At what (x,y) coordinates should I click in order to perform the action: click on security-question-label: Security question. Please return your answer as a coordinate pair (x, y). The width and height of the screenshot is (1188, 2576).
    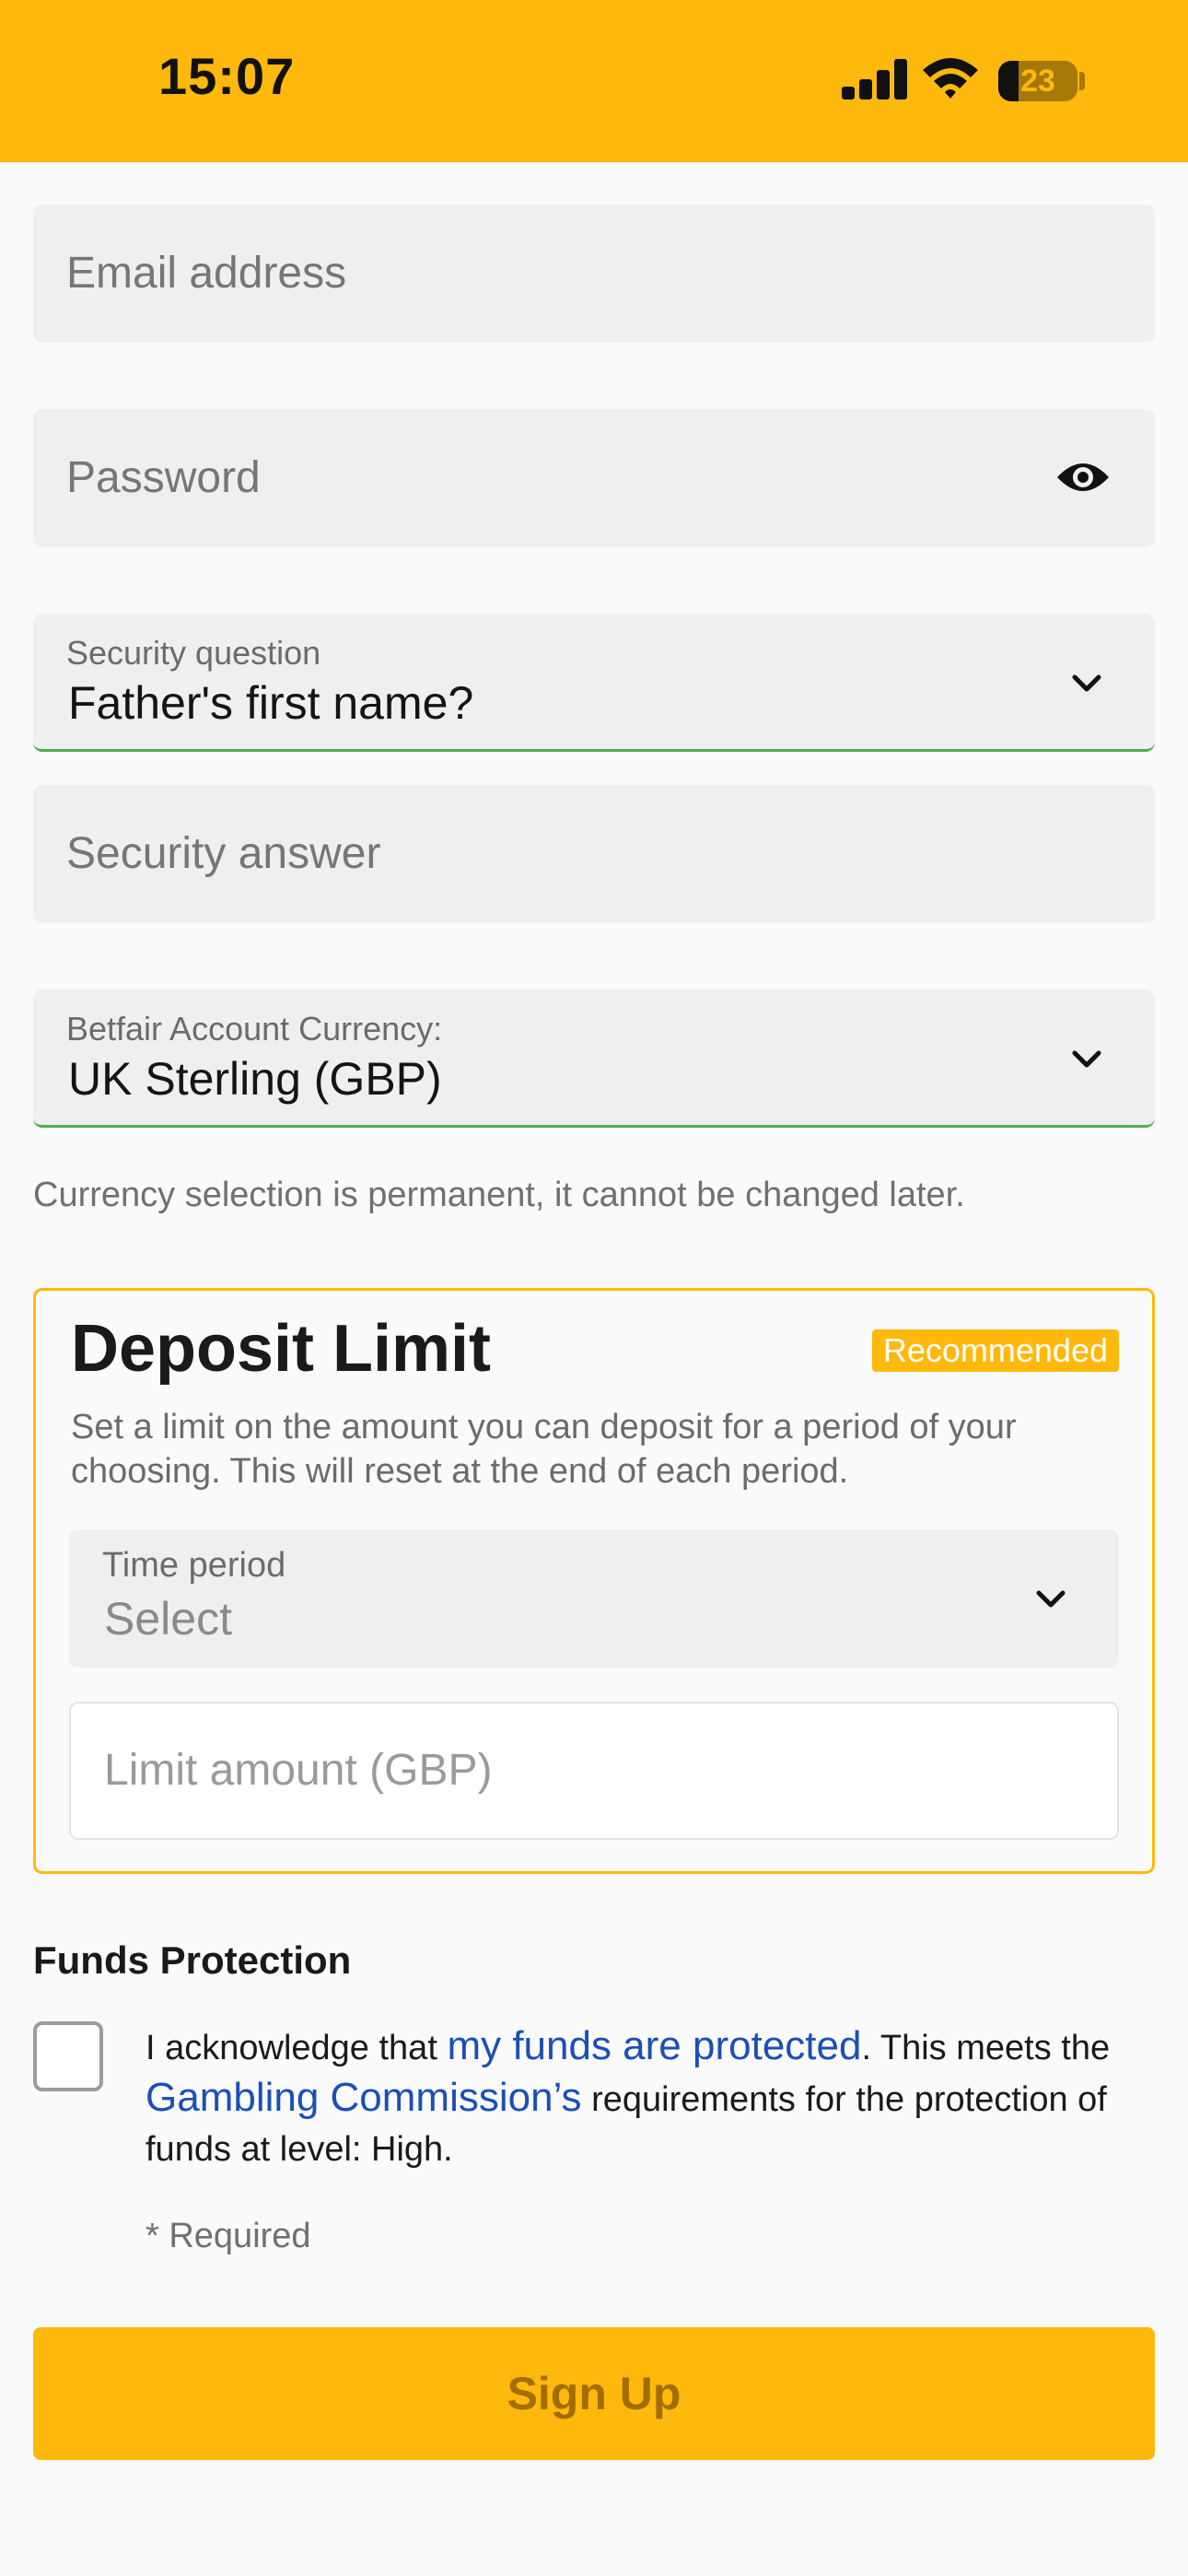
    Looking at the image, I should click on (193, 653).